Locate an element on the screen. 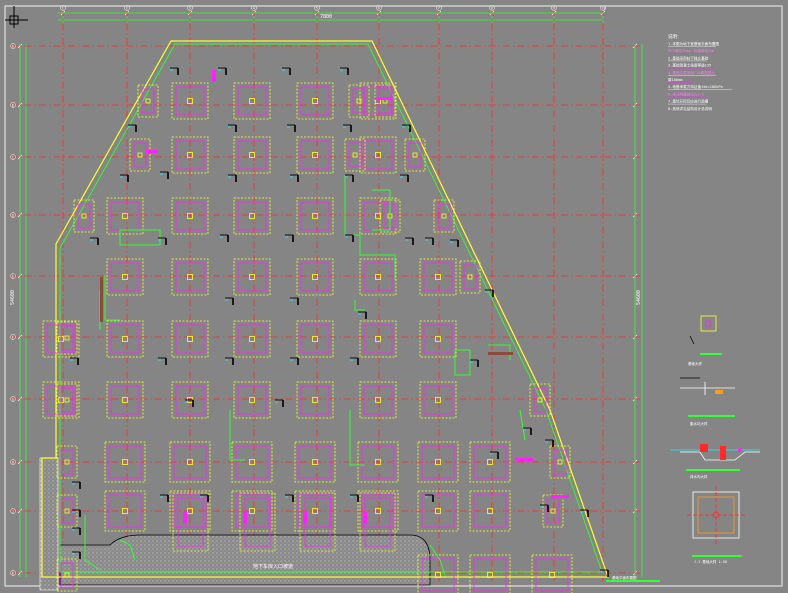 This screenshot has height=593, width=788. top-dimension-text: 7800 is located at coordinates (326, 17).